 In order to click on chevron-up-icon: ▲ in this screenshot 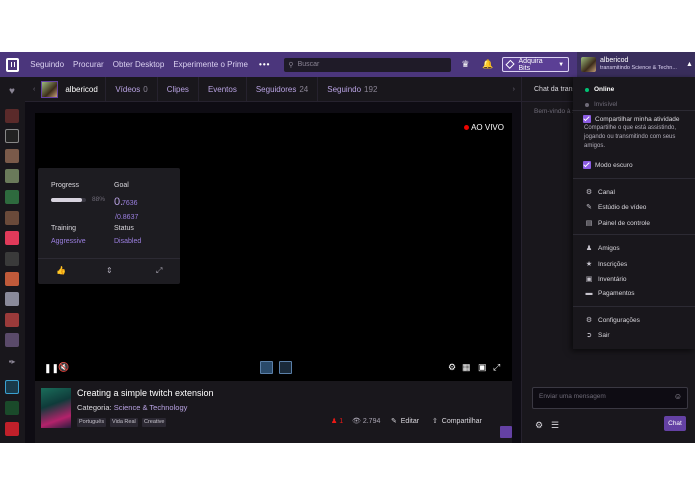, I will do `click(689, 64)`.